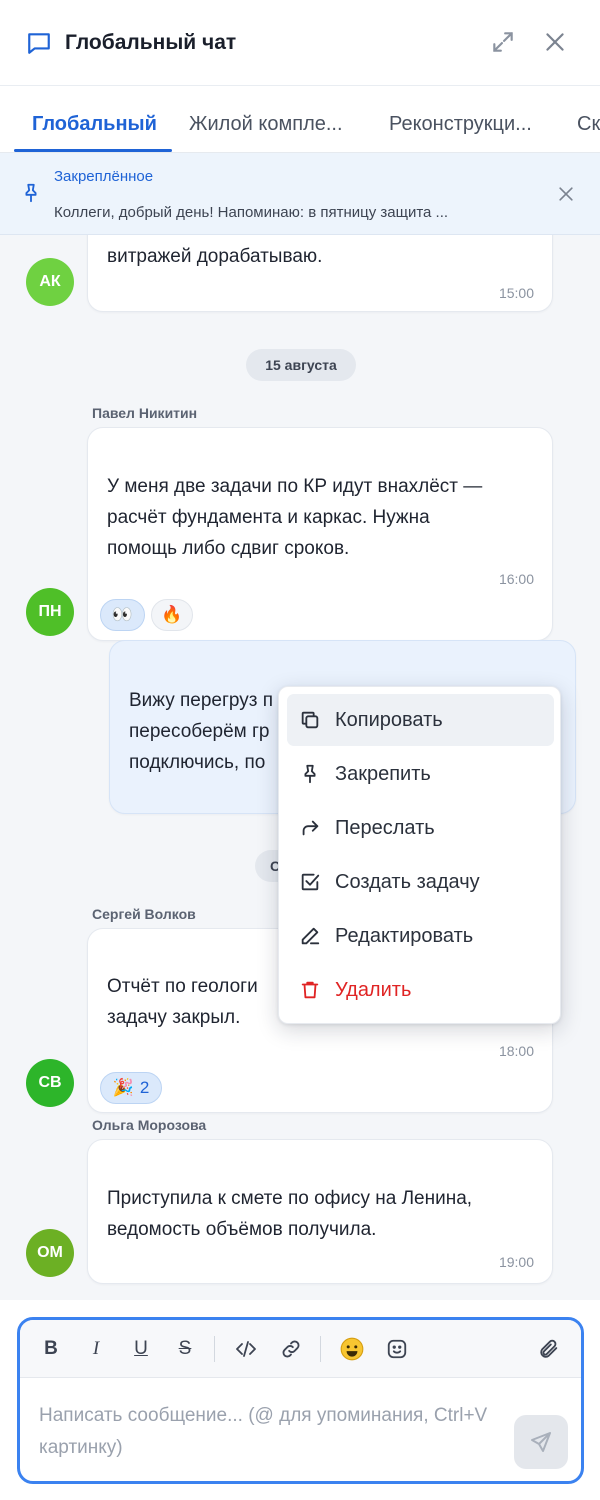  I want to click on avatar: АК, so click(50, 282).